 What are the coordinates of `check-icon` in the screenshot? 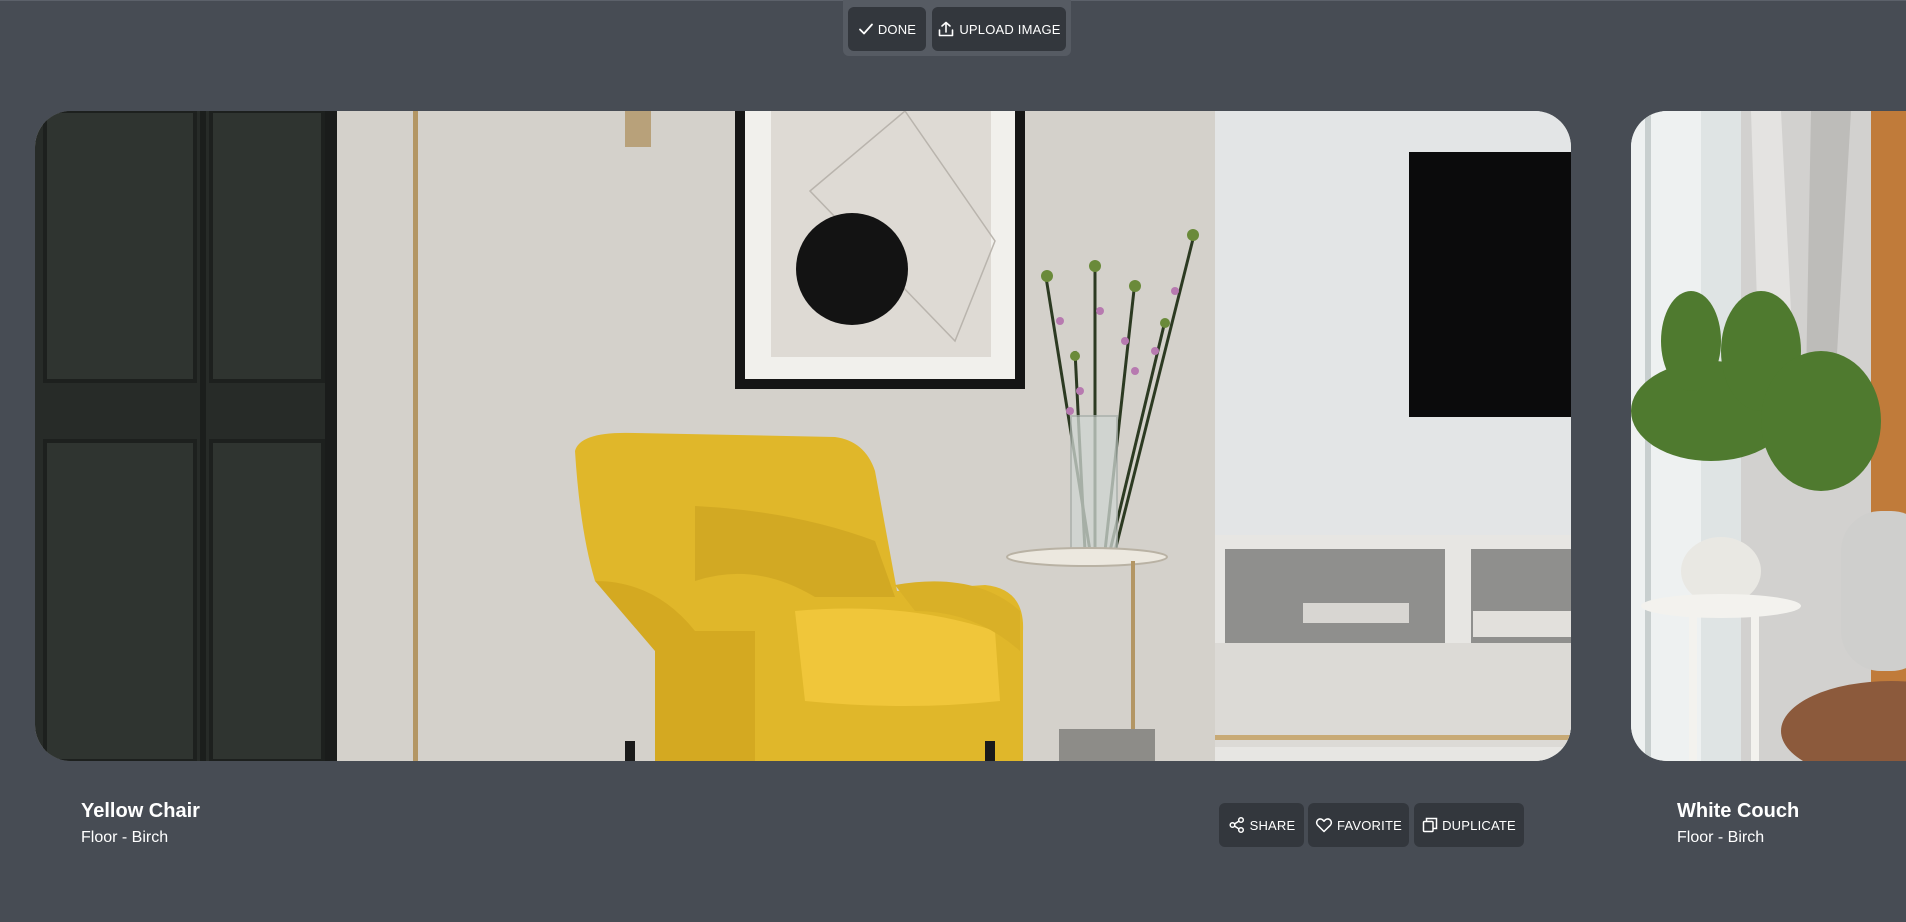 It's located at (866, 29).